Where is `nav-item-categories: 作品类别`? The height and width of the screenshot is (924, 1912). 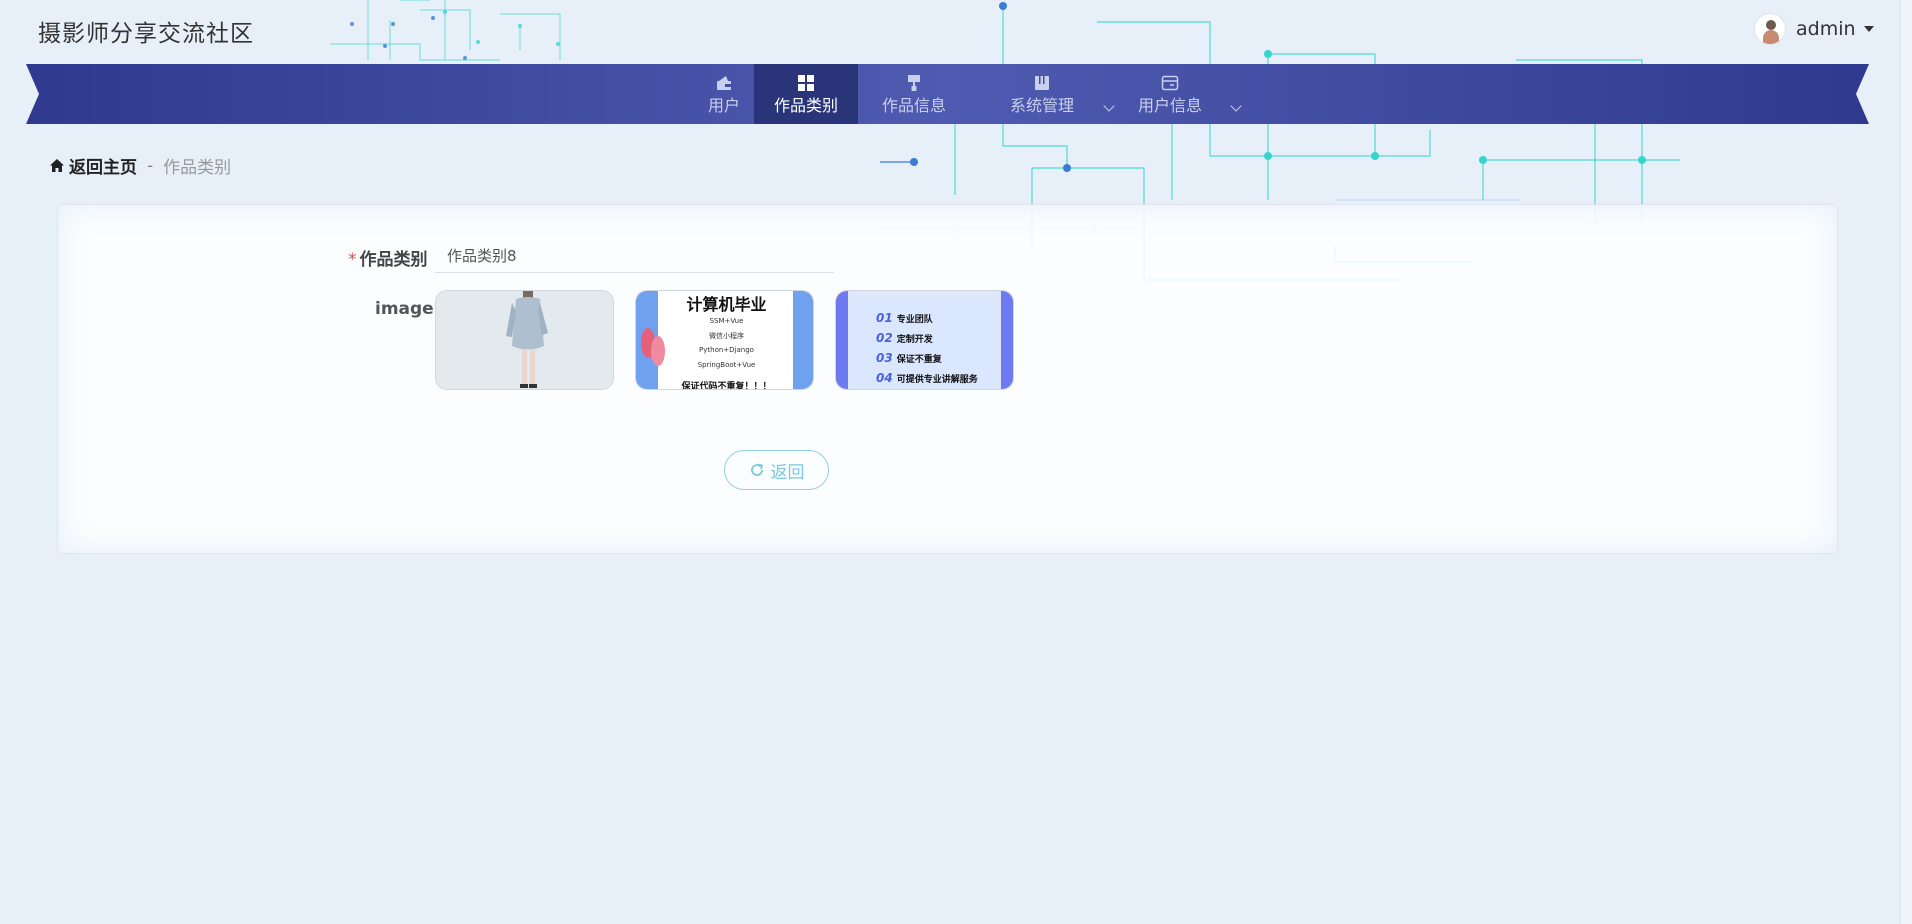 nav-item-categories: 作品类别 is located at coordinates (806, 94).